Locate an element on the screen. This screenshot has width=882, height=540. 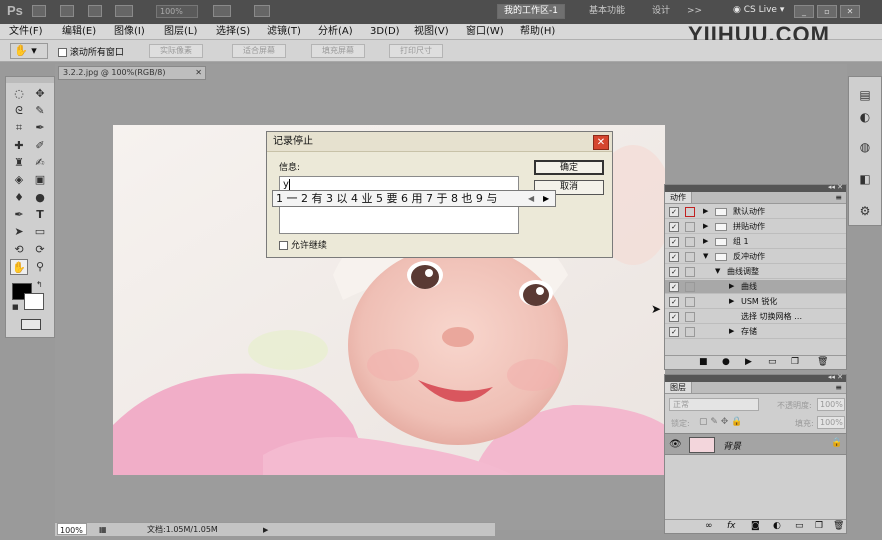
zoom-tool-icon: ⚲ is located at coordinates (40, 267).